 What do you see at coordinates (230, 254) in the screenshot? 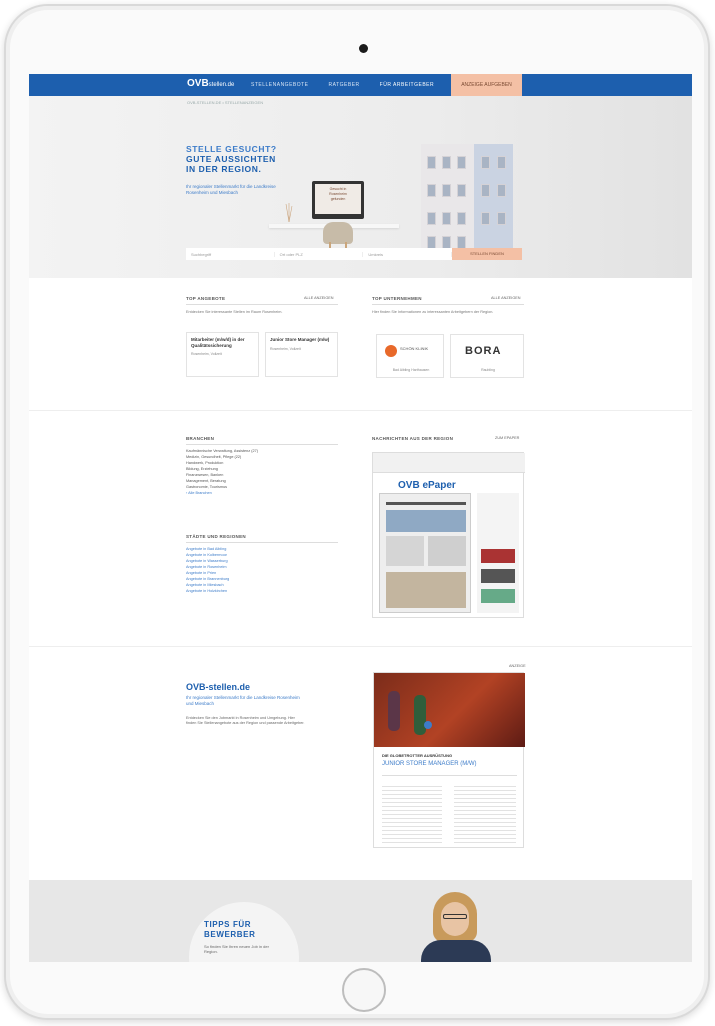
I see `search-keyword-input: Suchbegriff` at bounding box center [230, 254].